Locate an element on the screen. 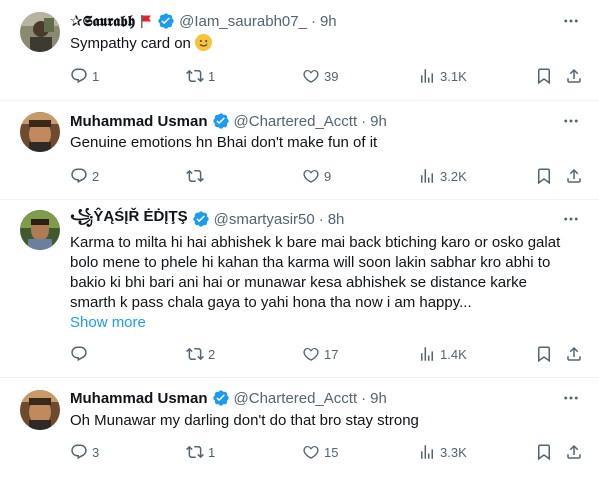 Image resolution: width=599 pixels, height=482 pixels. tweet-text-content: Sympathy card on is located at coordinates (130, 43).